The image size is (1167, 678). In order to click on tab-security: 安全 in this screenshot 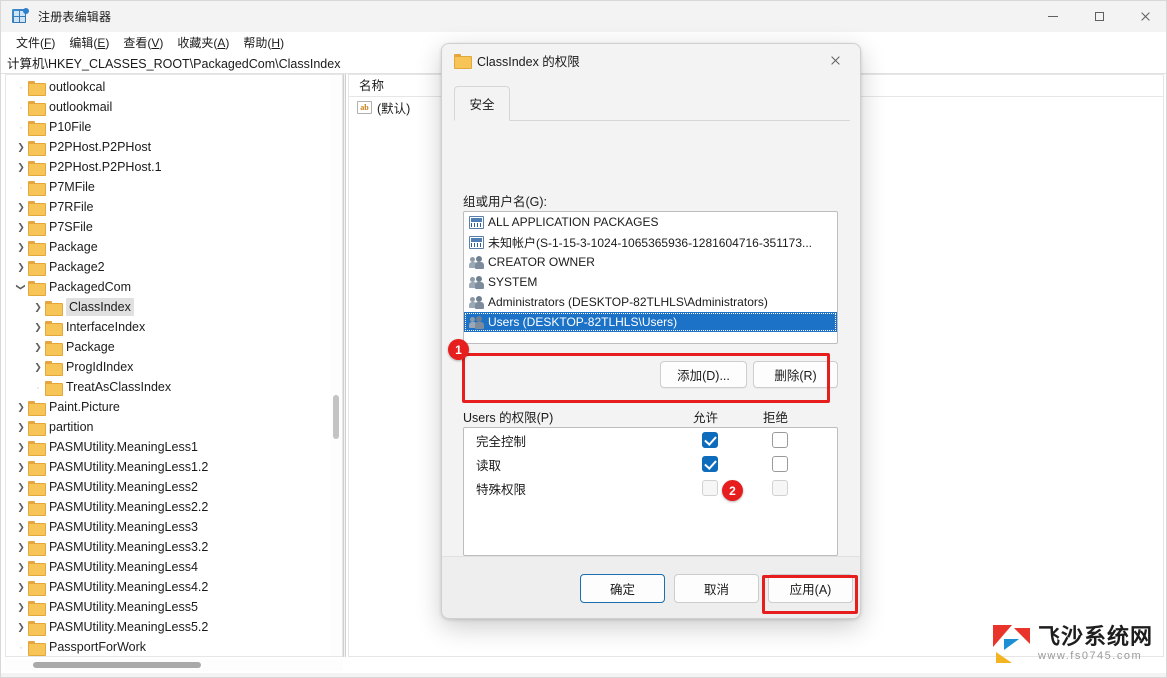, I will do `click(482, 103)`.